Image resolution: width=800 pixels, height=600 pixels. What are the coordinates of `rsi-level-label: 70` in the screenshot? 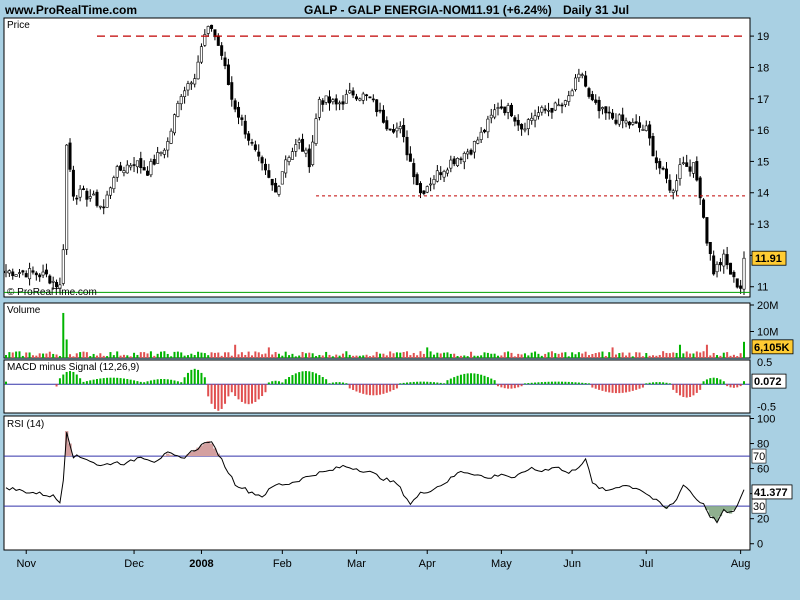 It's located at (759, 457).